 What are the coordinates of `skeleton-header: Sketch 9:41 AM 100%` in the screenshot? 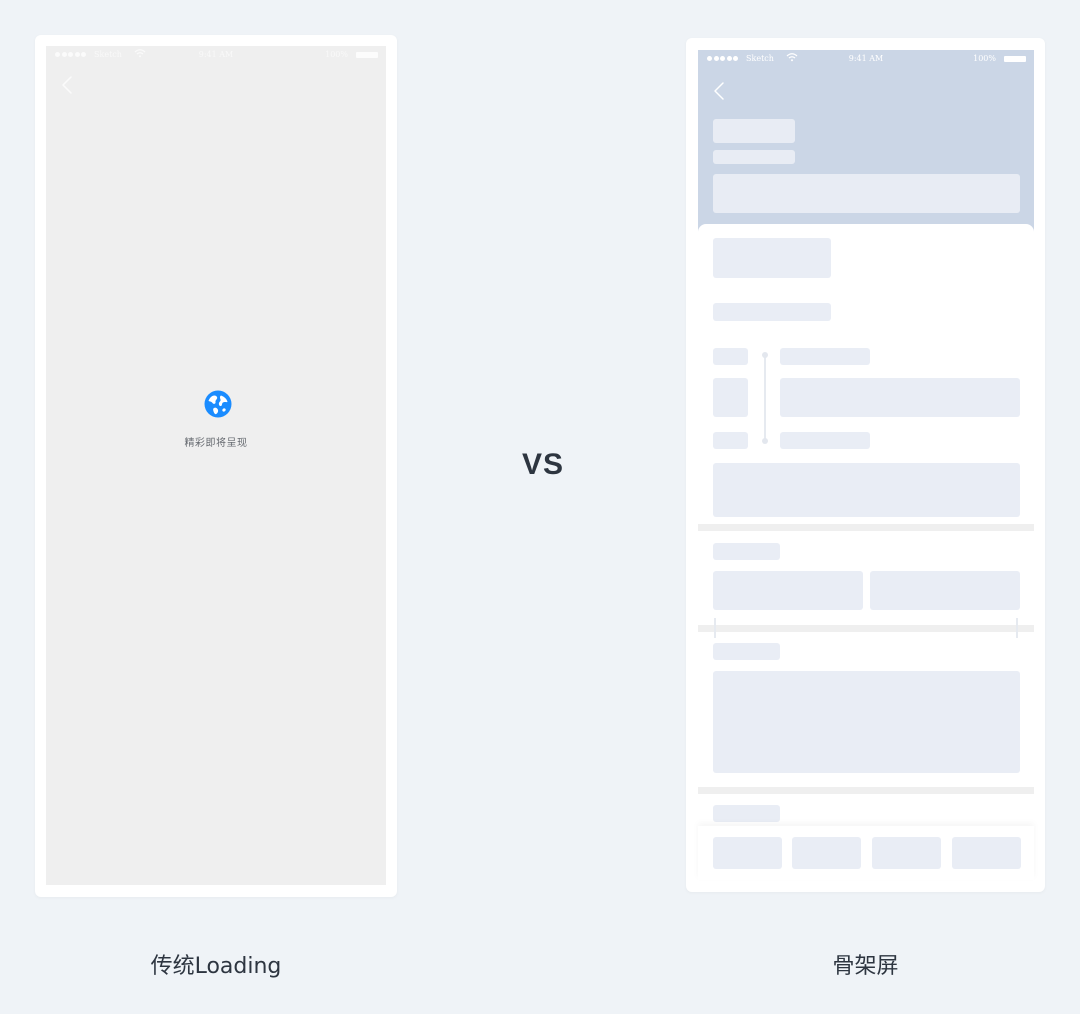 It's located at (866, 150).